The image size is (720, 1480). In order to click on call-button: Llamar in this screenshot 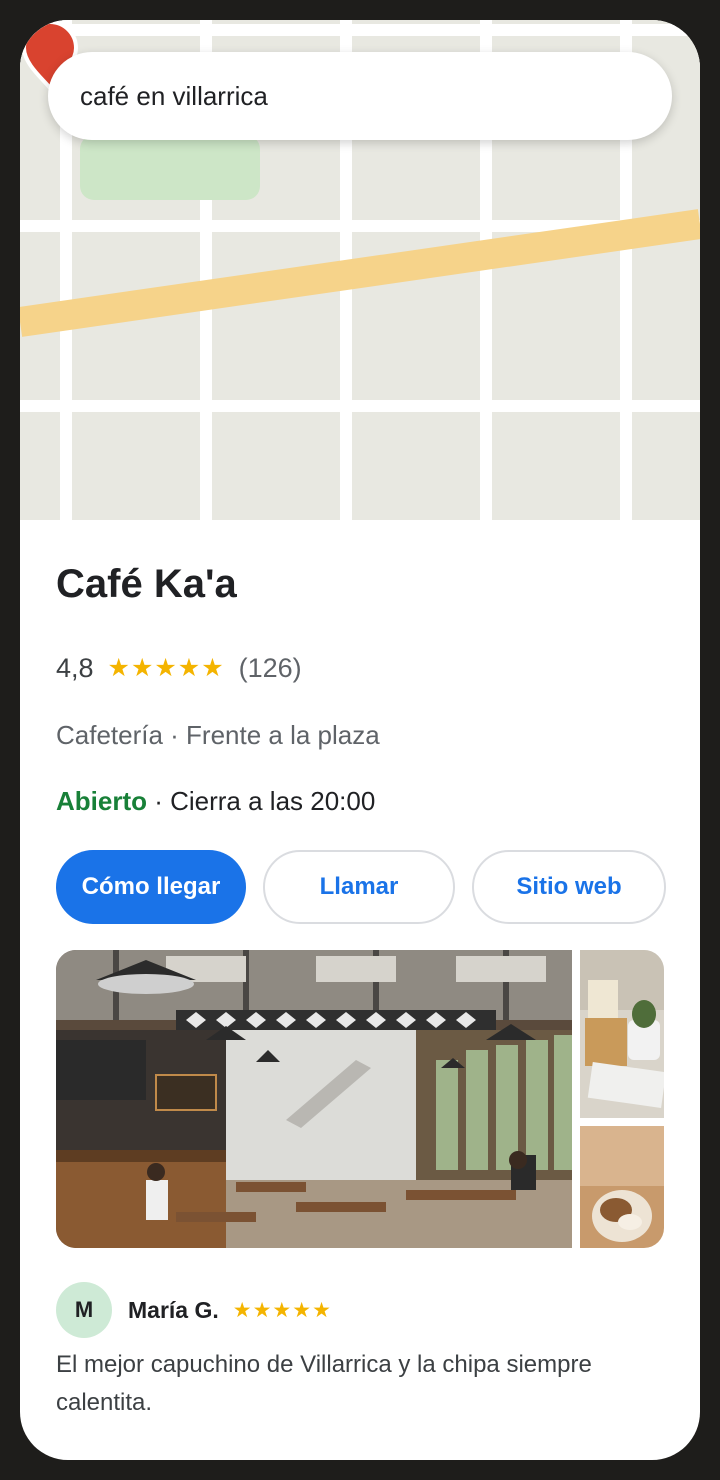, I will do `click(359, 887)`.